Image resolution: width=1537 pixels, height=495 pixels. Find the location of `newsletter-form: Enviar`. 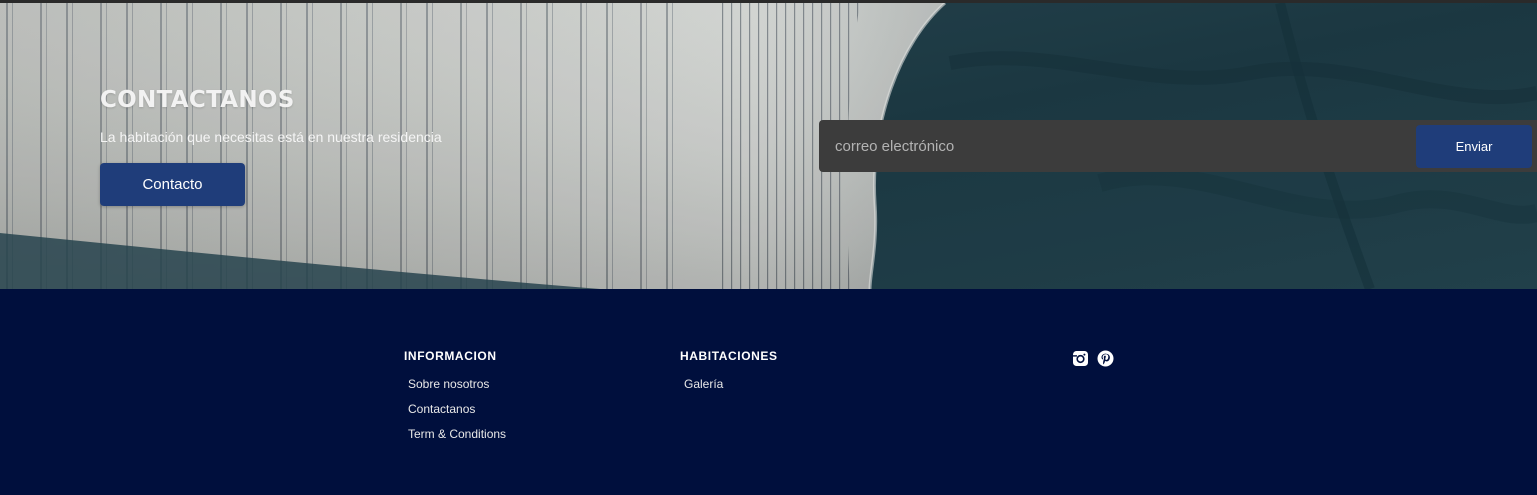

newsletter-form: Enviar is located at coordinates (1178, 146).